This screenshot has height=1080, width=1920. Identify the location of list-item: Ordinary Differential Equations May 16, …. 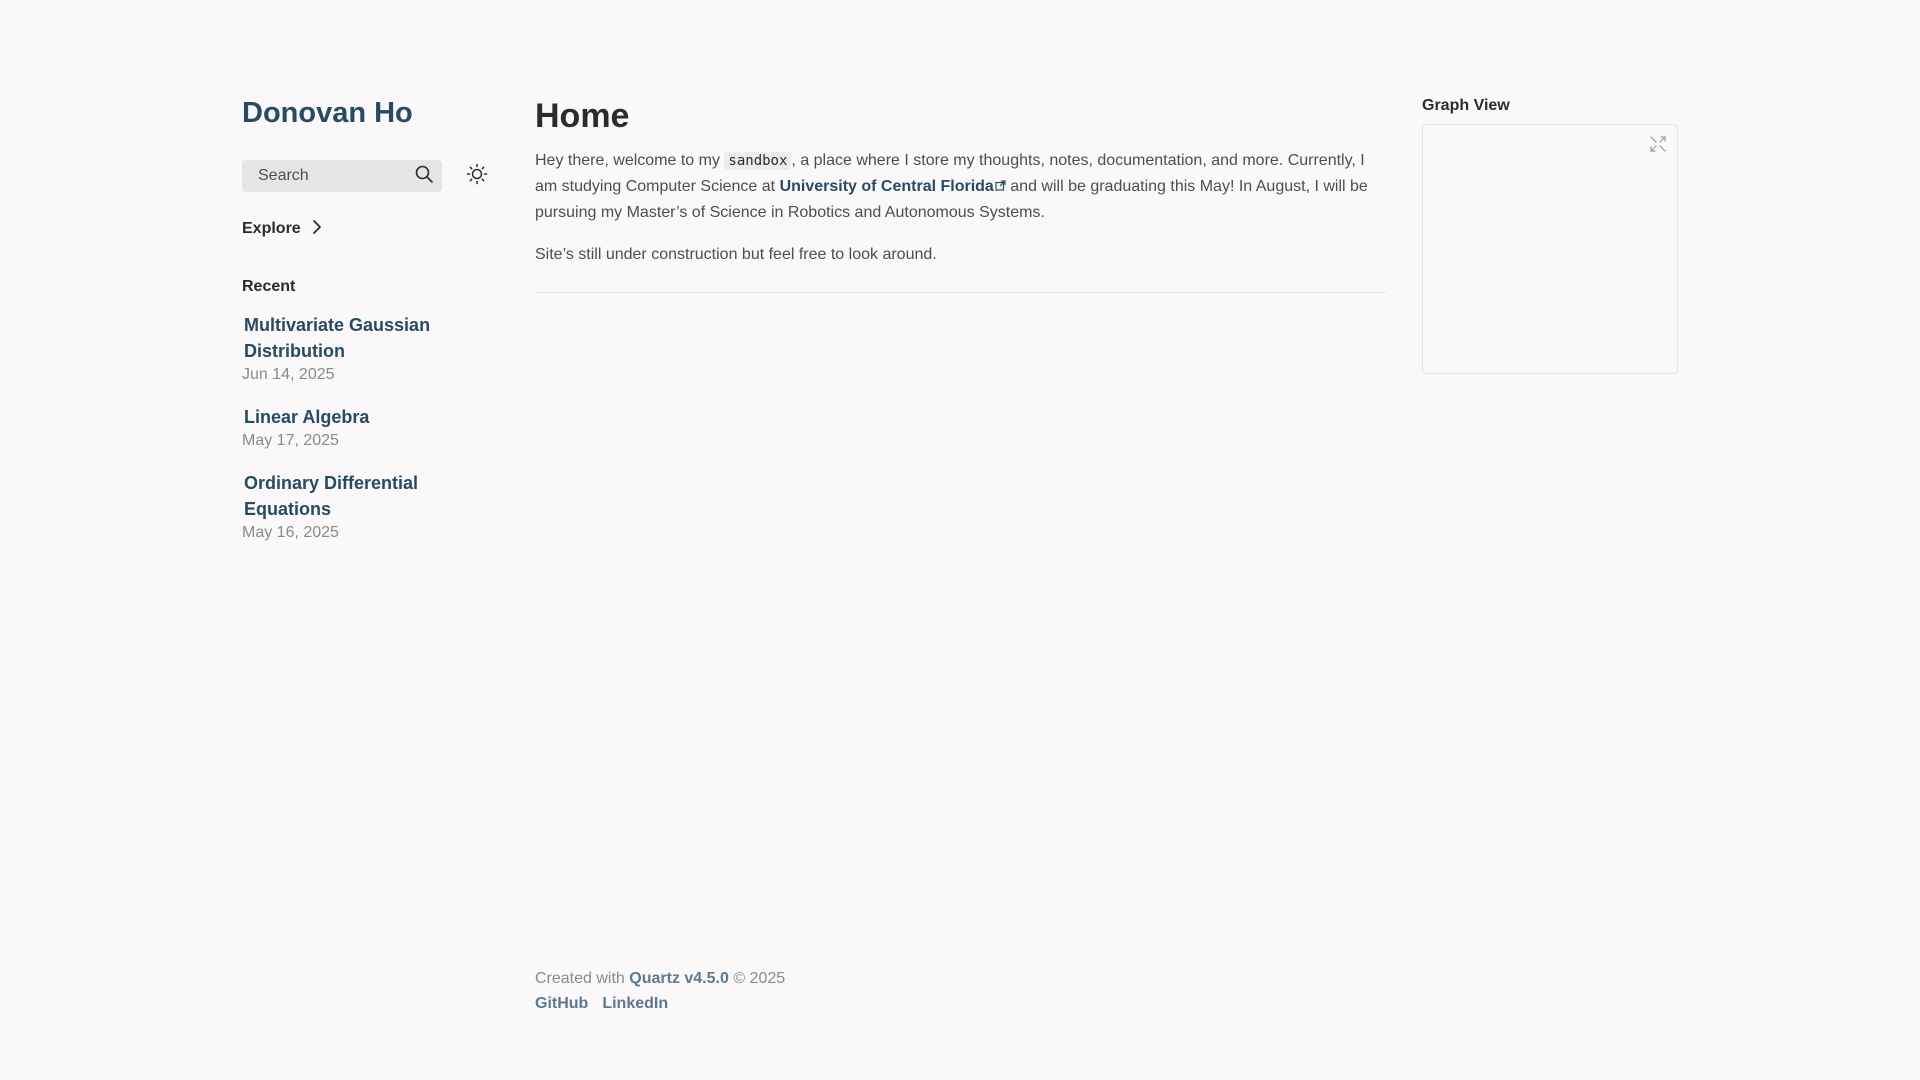
(372, 507).